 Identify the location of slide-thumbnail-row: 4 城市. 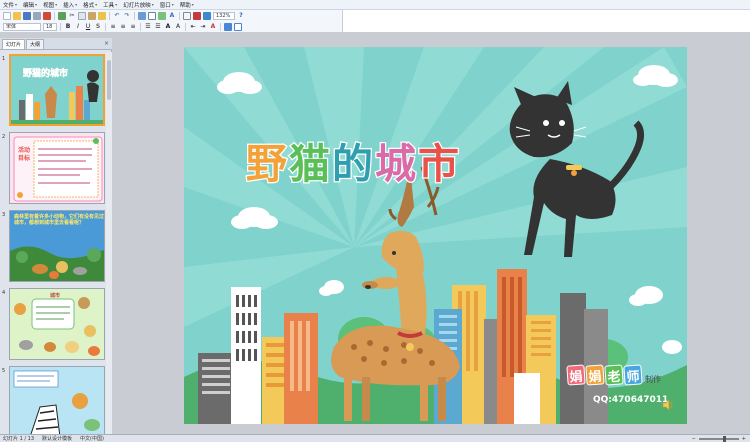
(56, 324).